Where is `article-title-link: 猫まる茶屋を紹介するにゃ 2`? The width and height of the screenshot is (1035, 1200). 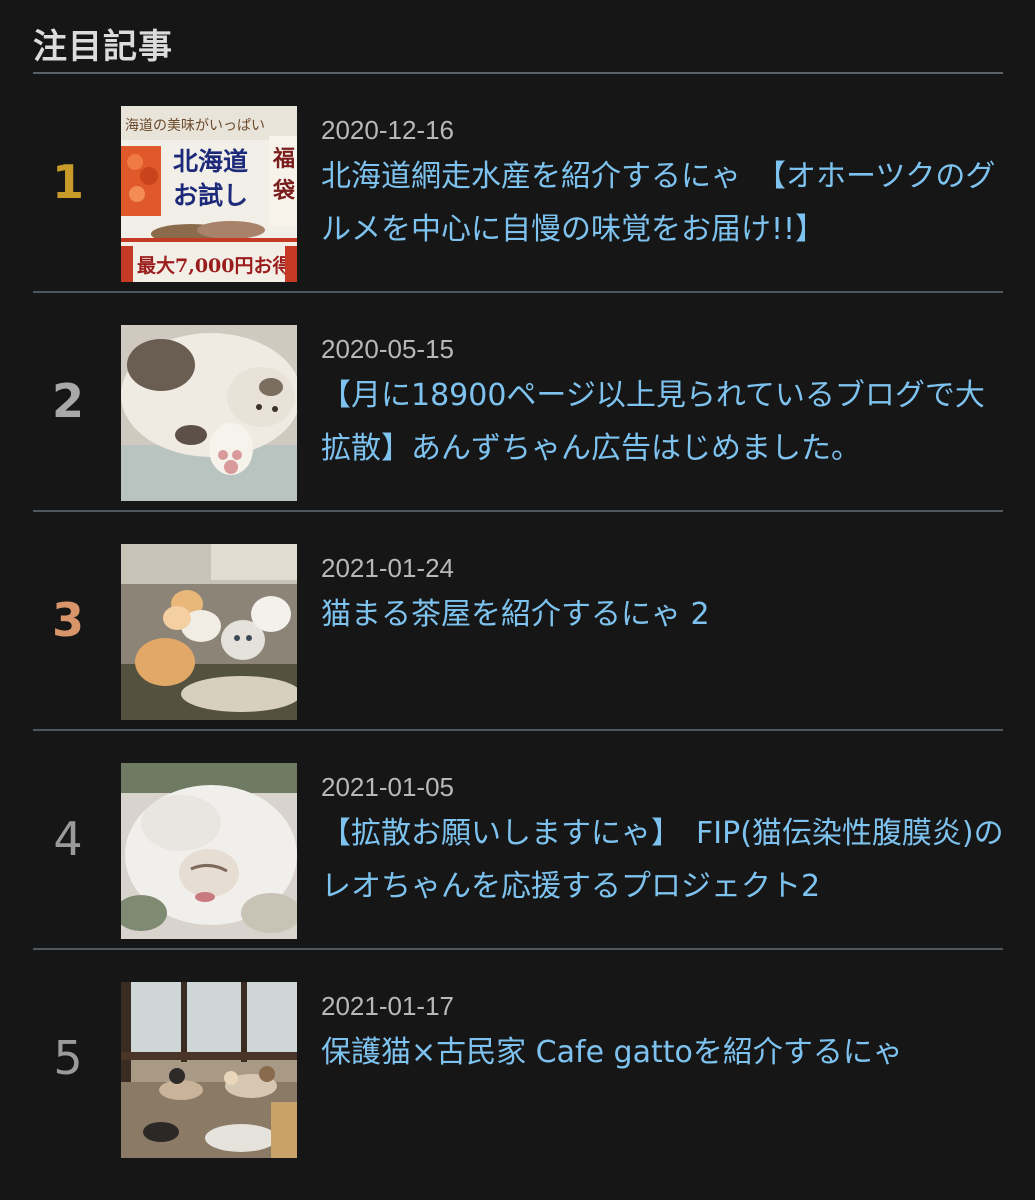
article-title-link: 猫まる茶屋を紹介するにゃ 2 is located at coordinates (663, 614).